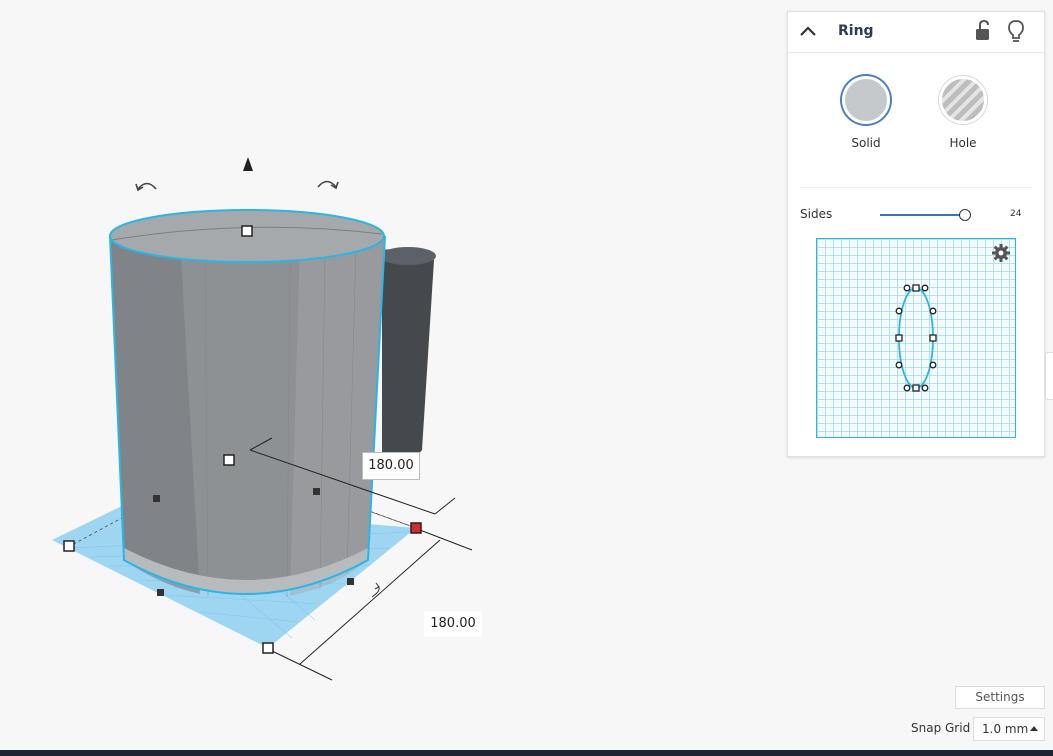 The image size is (1053, 756). I want to click on bottom-bar, so click(526, 753).